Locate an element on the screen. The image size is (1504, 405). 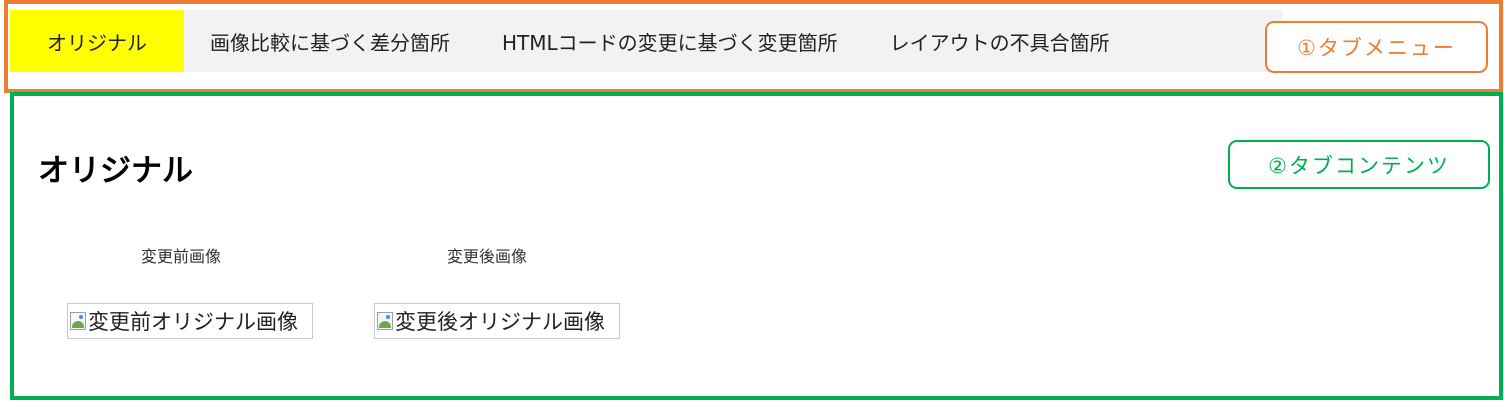
after-image-label: 変更後画像 is located at coordinates (487, 256).